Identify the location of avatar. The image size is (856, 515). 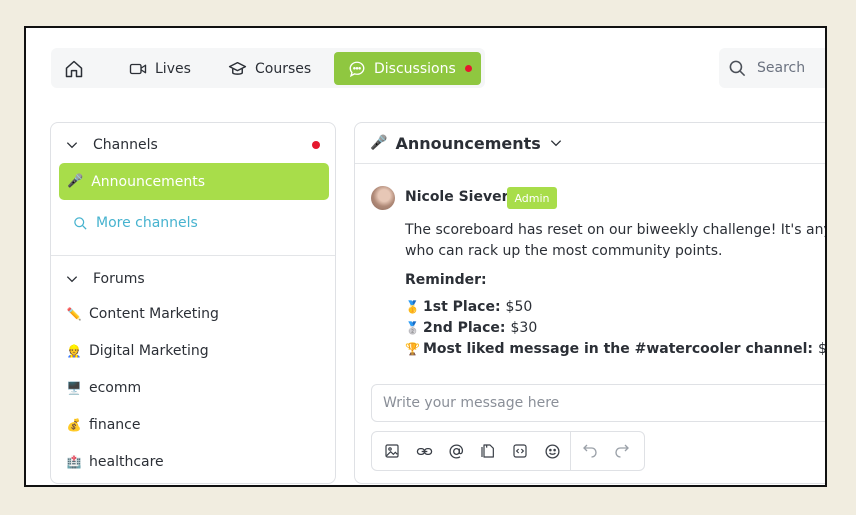
(383, 198).